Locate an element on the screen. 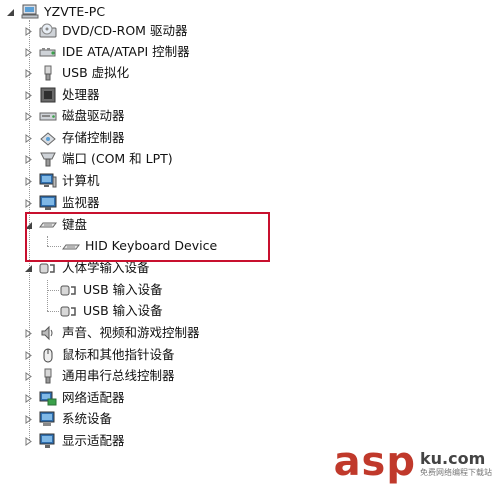  tree-item-processor: 处理器 is located at coordinates (62, 95).